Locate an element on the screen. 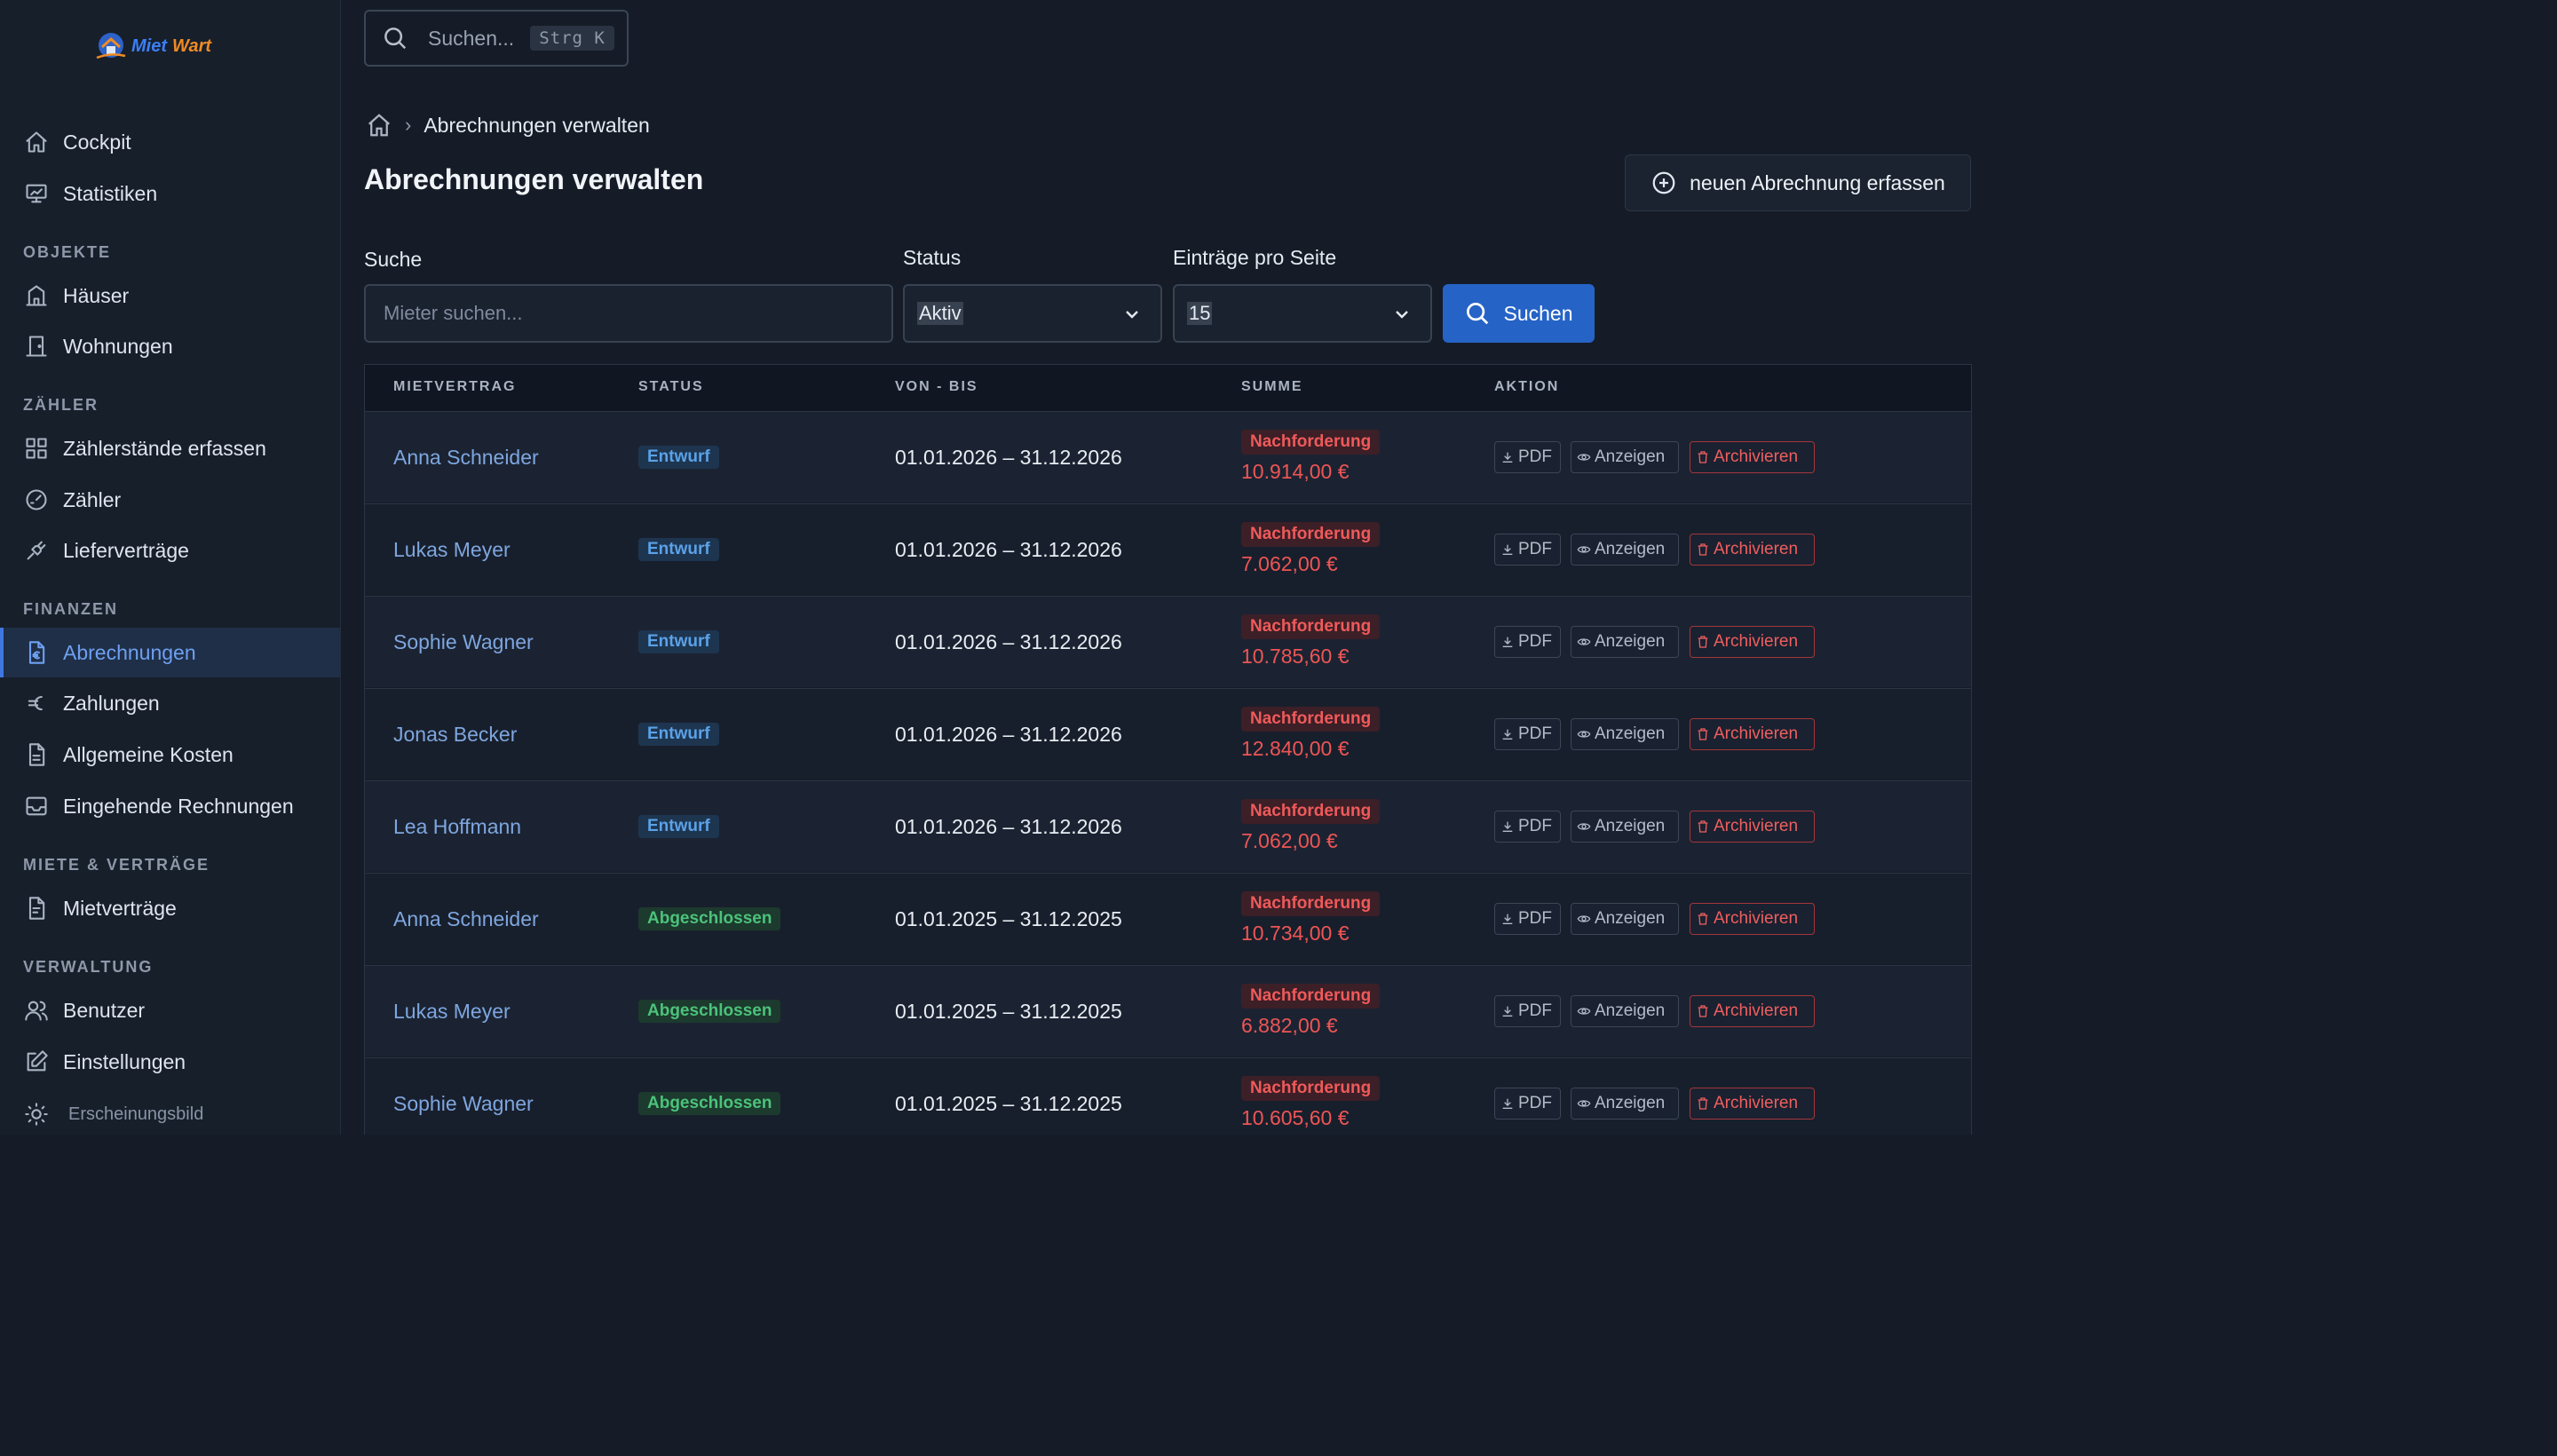  logo-house-icon is located at coordinates (111, 46).